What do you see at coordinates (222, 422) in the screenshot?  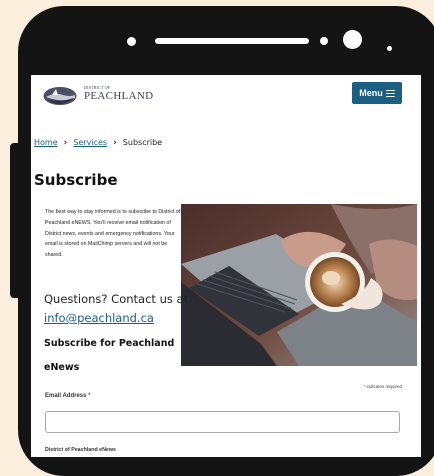 I see `email-input` at bounding box center [222, 422].